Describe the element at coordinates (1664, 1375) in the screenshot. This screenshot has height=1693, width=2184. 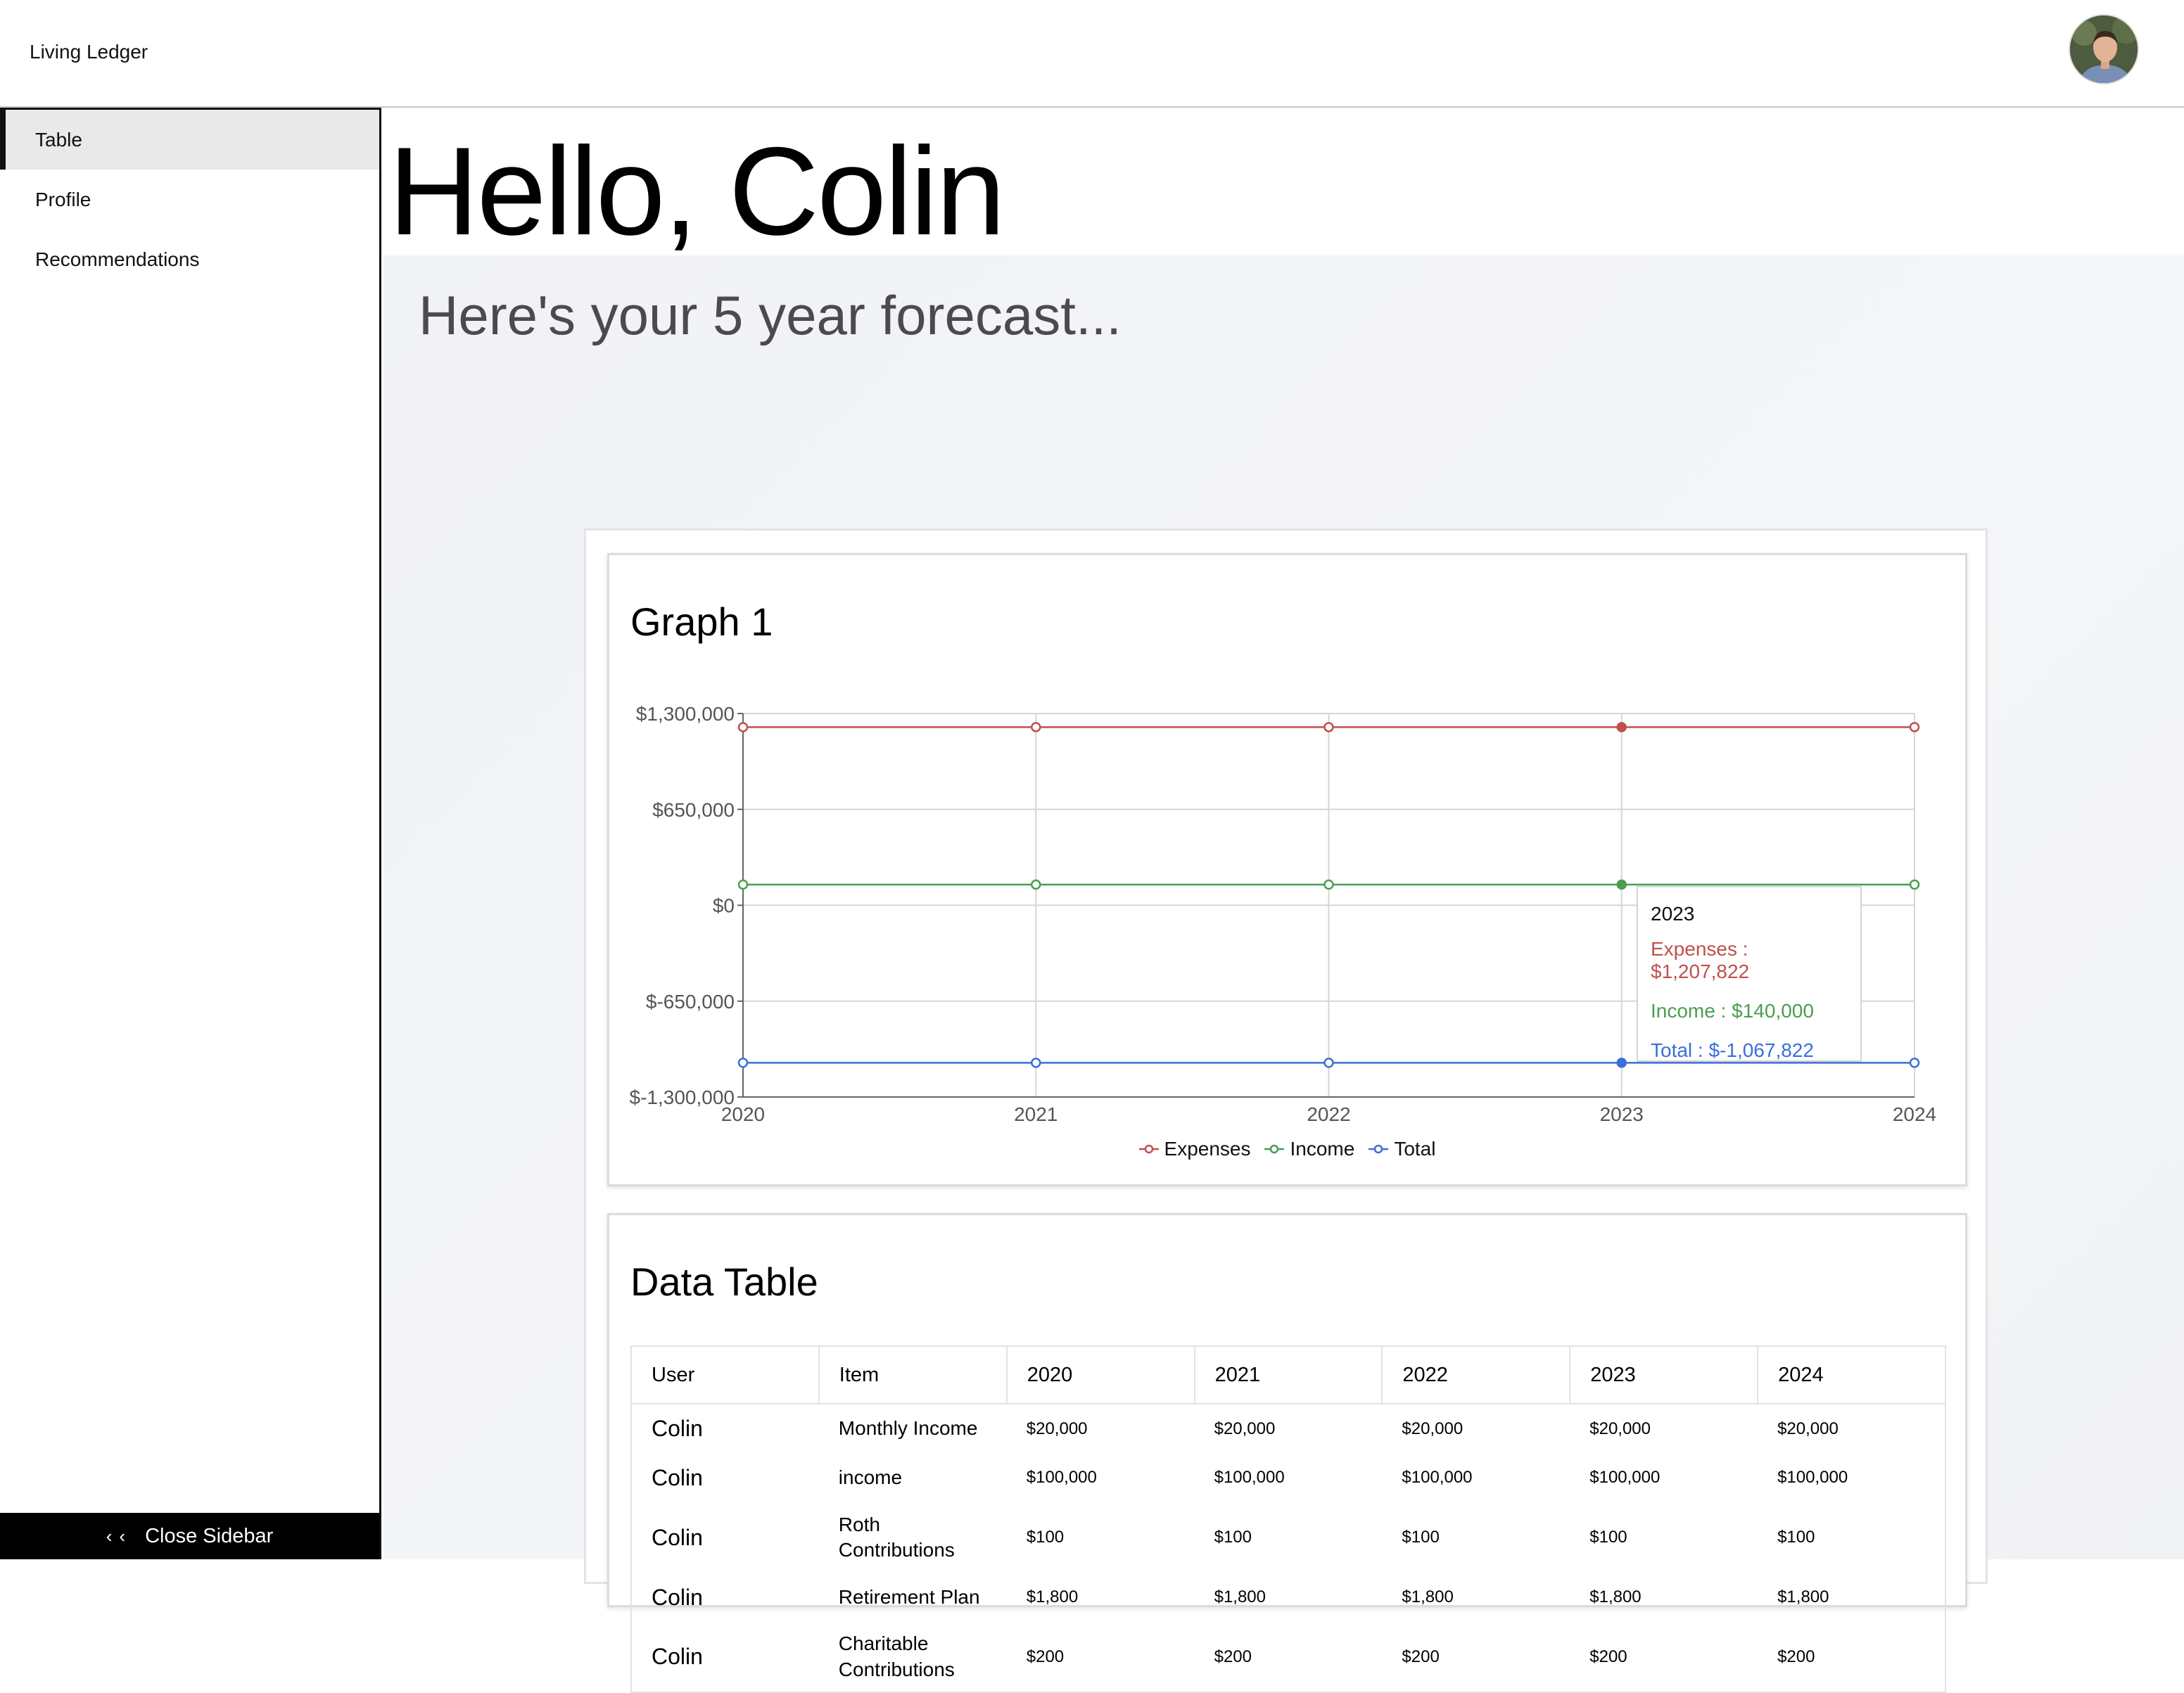
I see `column-header: 2023` at that location.